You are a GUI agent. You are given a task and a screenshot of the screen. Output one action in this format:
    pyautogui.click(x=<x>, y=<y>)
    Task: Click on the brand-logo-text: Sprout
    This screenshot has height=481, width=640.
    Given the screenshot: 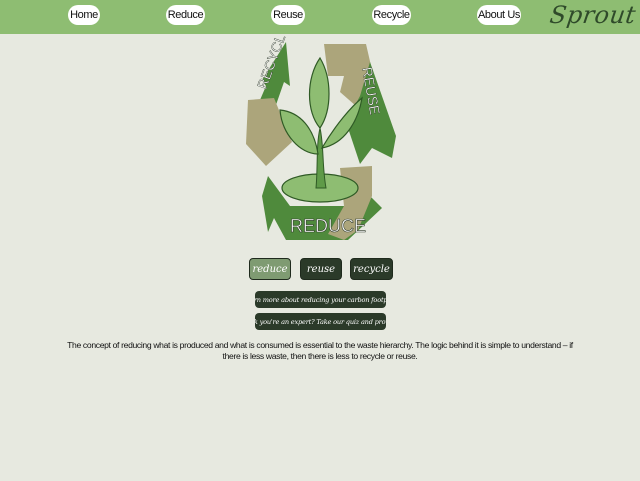 What is the action you would take?
    pyautogui.click(x=593, y=15)
    